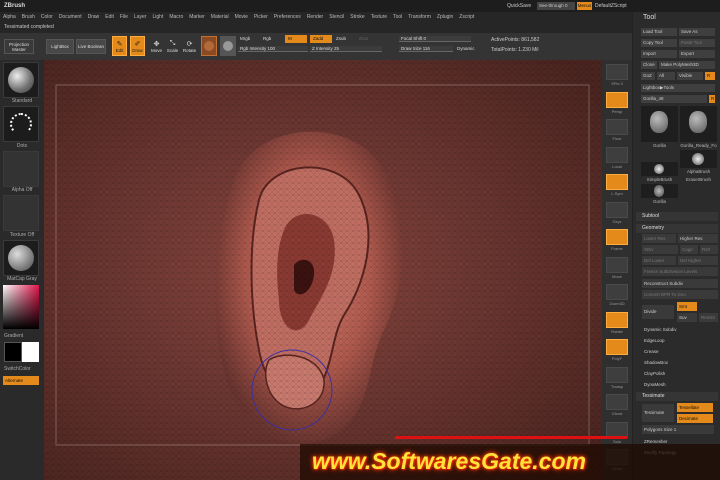  What do you see at coordinates (271, 39) in the screenshot?
I see `rgb-toggle: Rgb` at bounding box center [271, 39].